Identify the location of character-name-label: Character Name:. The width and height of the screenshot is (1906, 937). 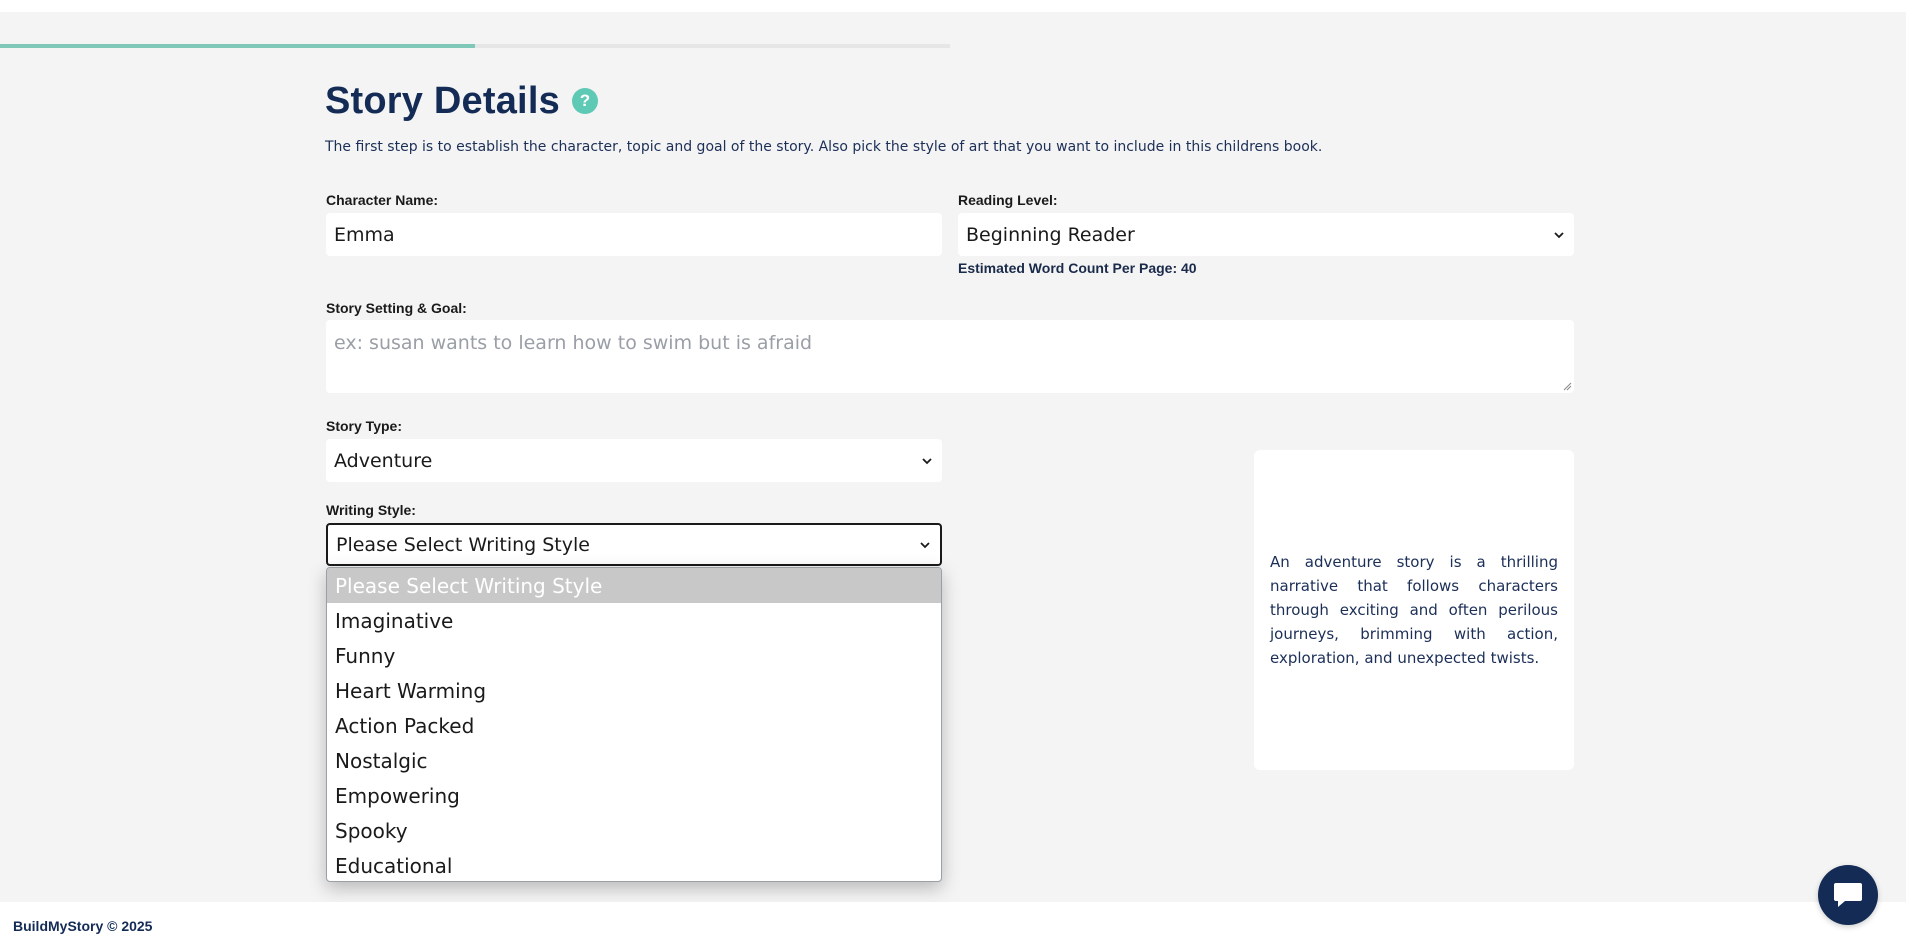
(382, 200).